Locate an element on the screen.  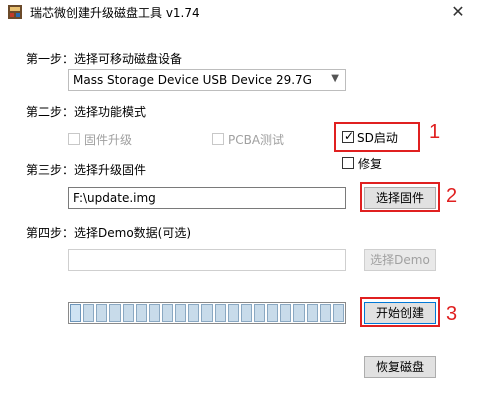
annotation-number-1: 1 is located at coordinates (435, 132).